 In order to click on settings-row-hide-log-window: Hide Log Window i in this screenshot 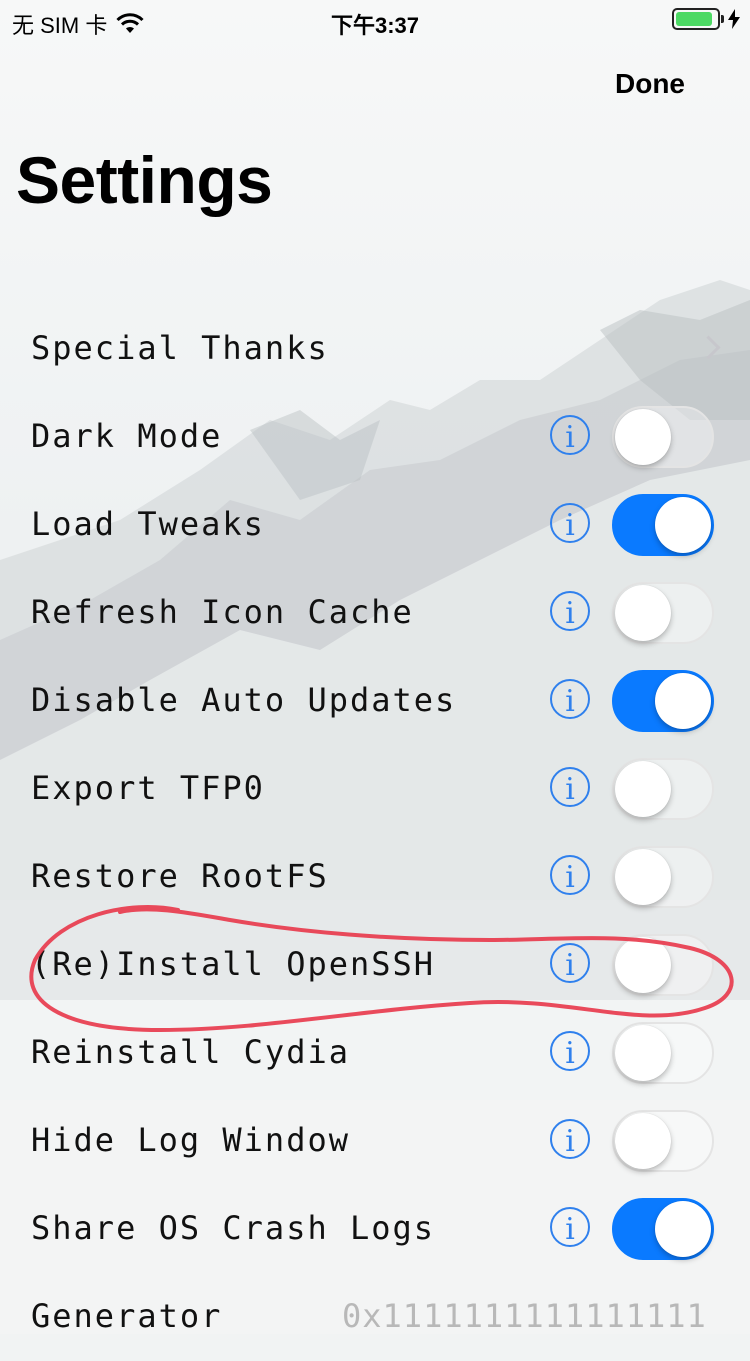, I will do `click(375, 1141)`.